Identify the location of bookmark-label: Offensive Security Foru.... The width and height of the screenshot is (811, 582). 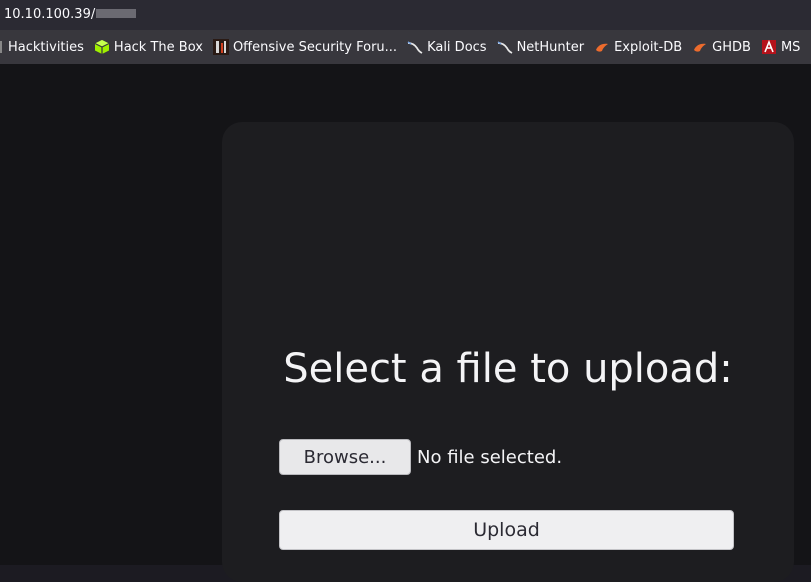
(315, 47).